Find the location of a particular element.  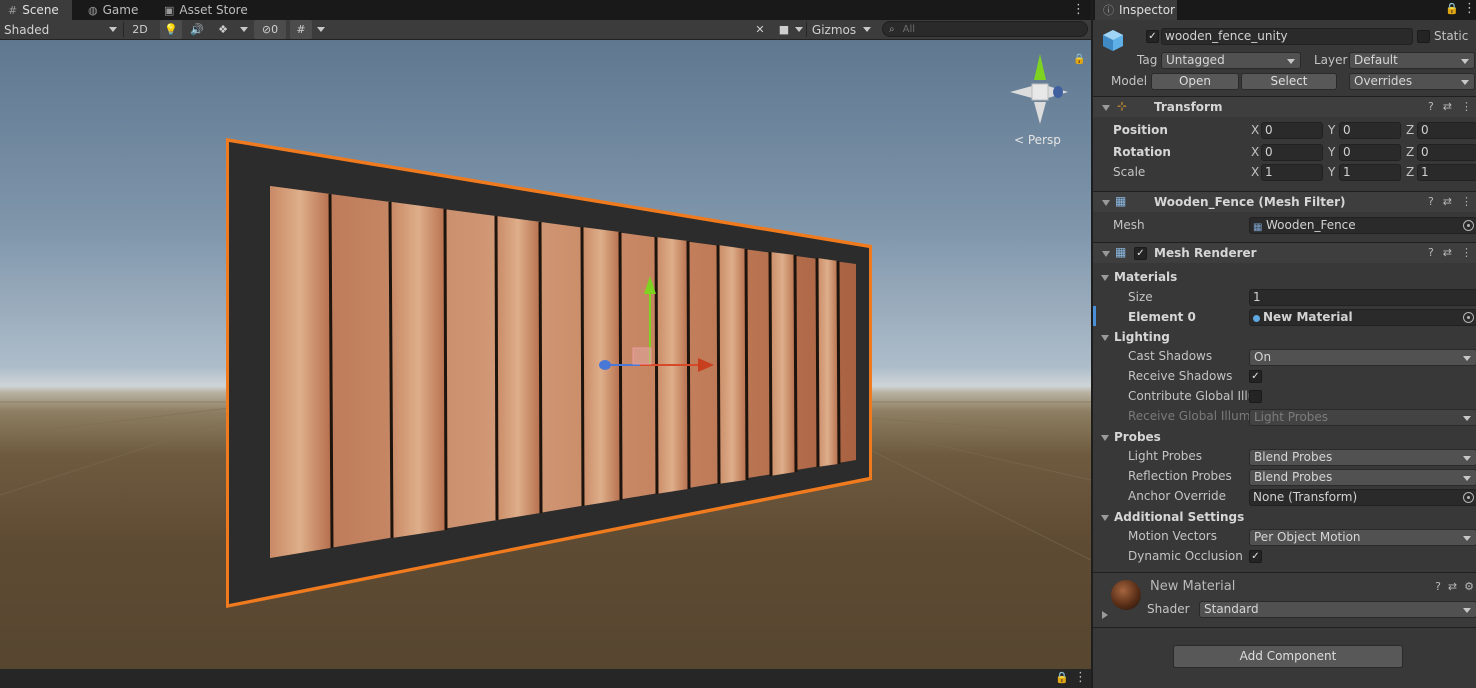

material-preview-thumbnail is located at coordinates (1126, 595).